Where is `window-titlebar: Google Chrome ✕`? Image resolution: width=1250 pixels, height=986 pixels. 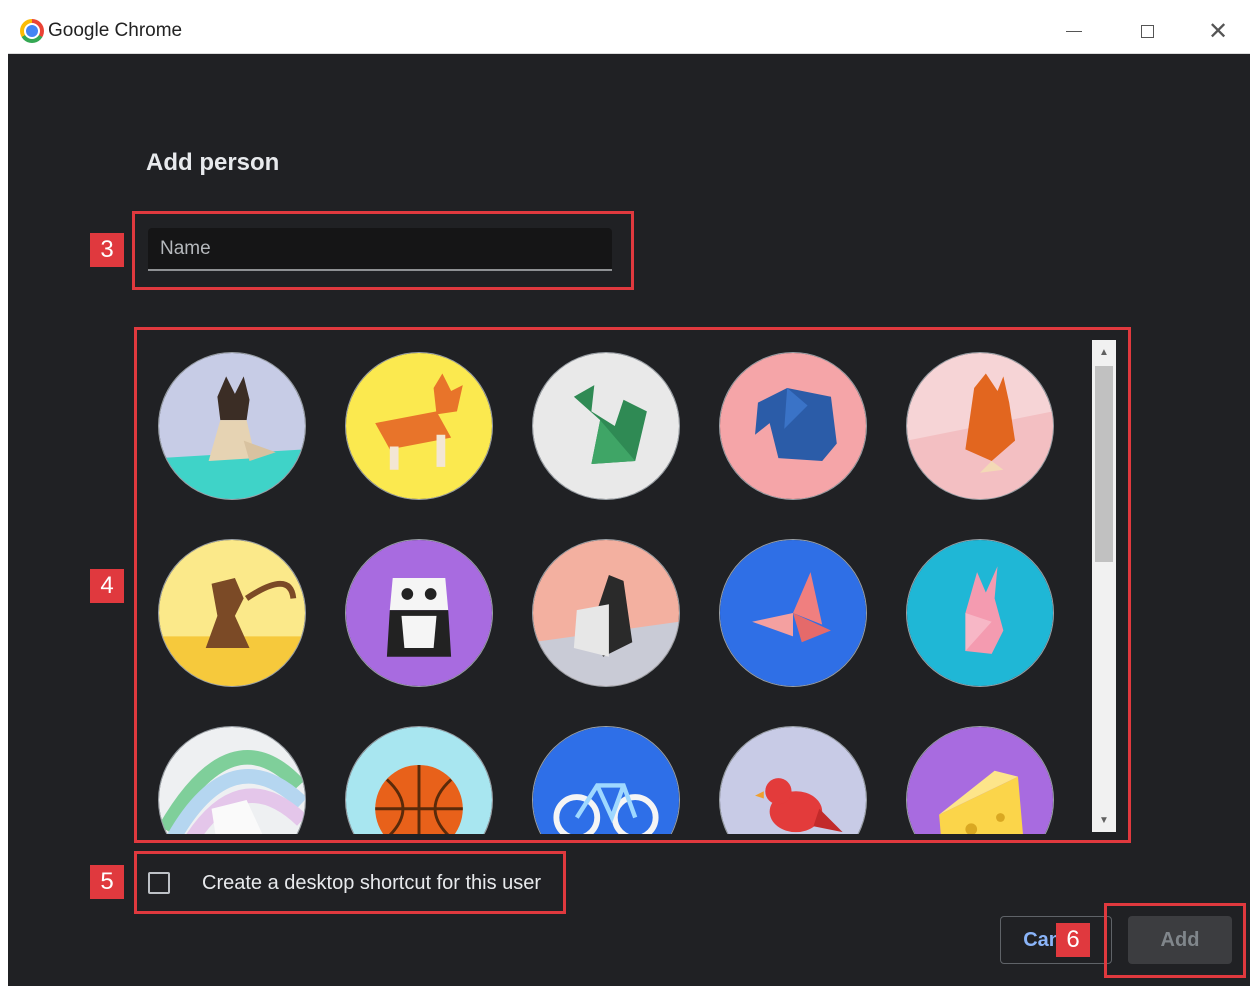
window-titlebar: Google Chrome ✕ is located at coordinates (629, 31).